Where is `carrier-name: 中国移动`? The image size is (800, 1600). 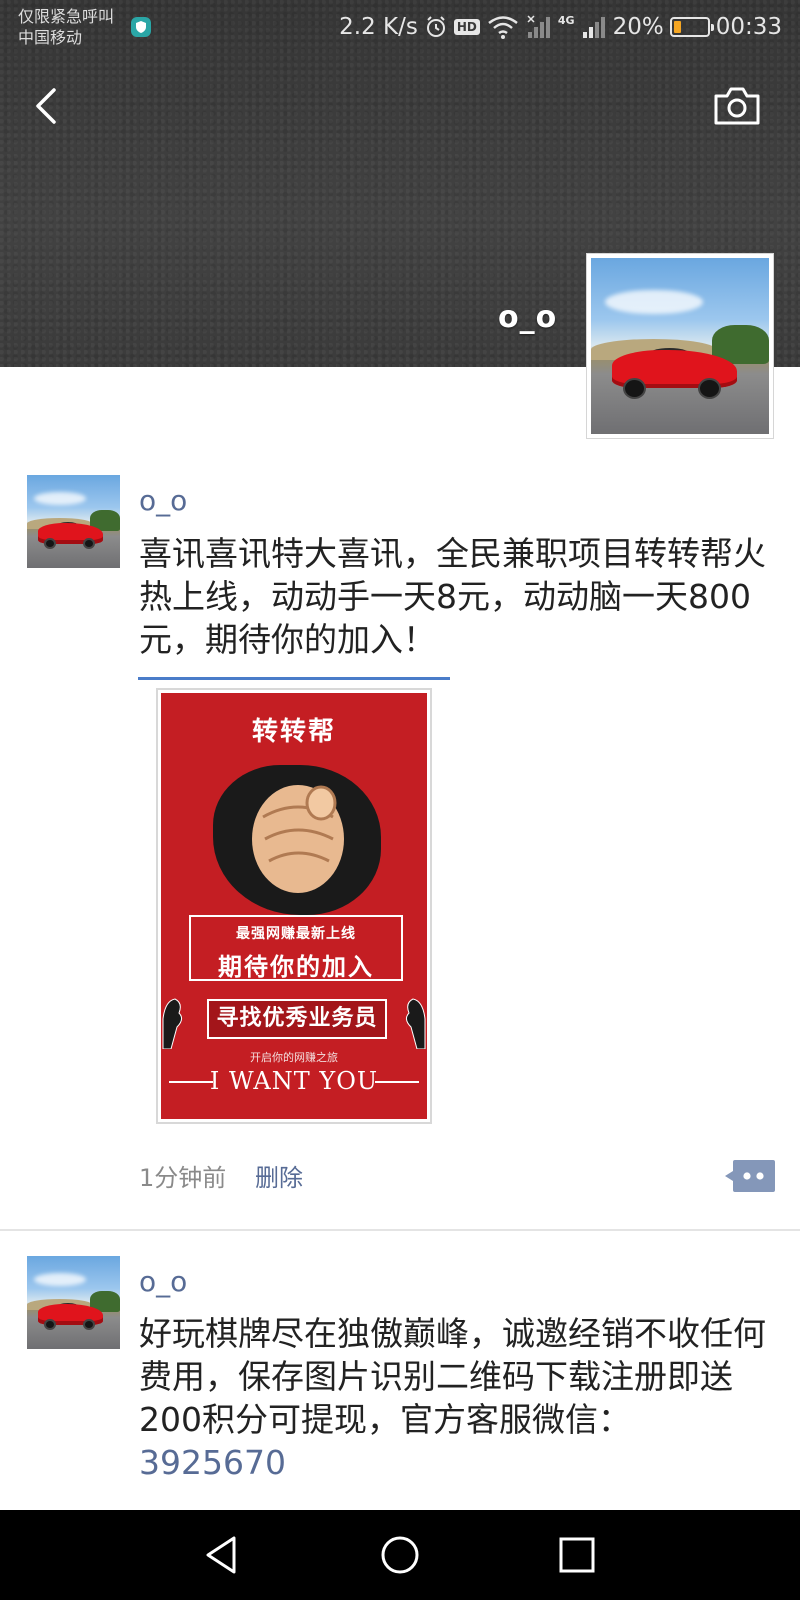 carrier-name: 中国移动 is located at coordinates (50, 37).